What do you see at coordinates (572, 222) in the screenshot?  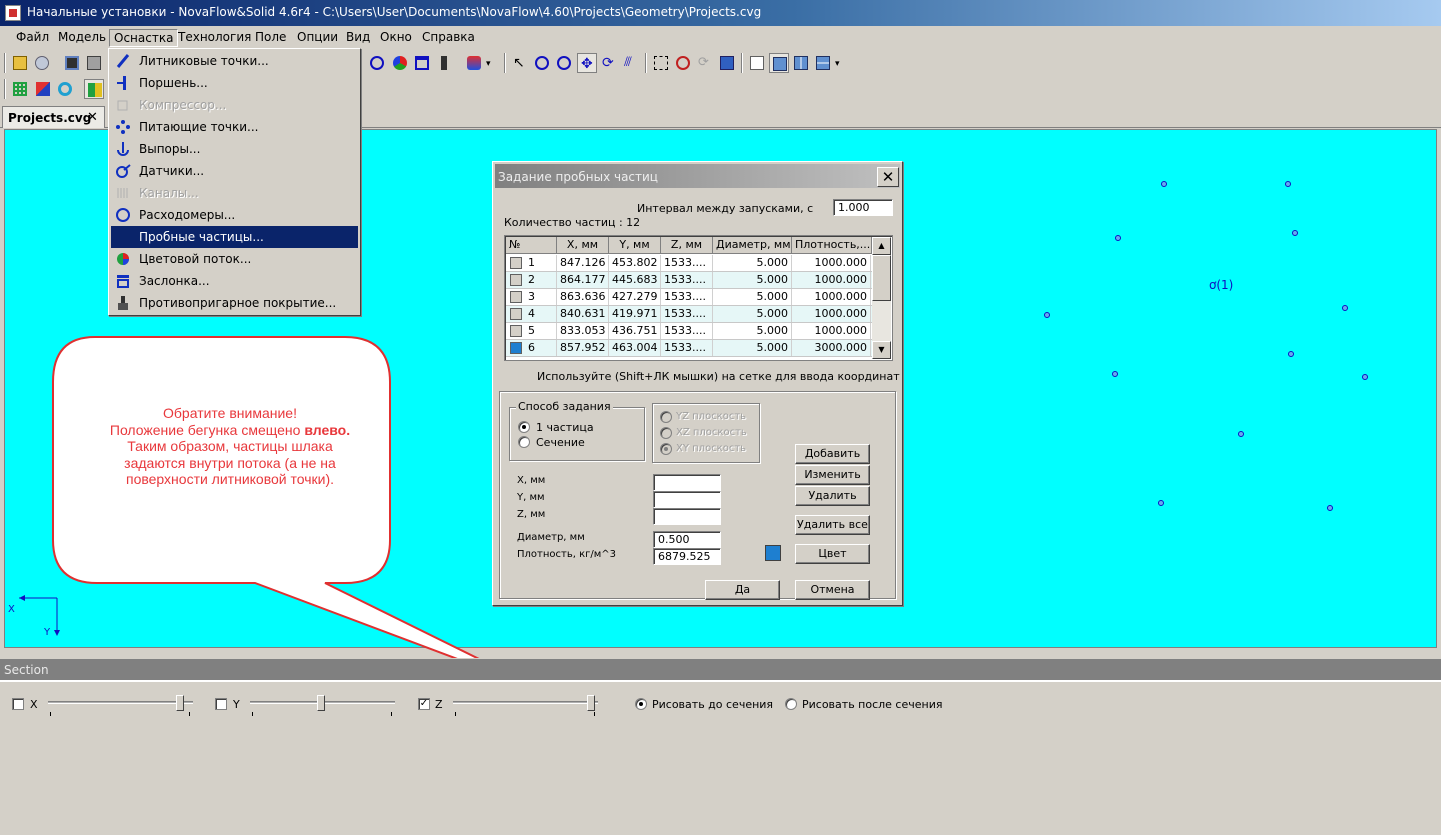 I see `particle-count: Количество частиц : 12` at bounding box center [572, 222].